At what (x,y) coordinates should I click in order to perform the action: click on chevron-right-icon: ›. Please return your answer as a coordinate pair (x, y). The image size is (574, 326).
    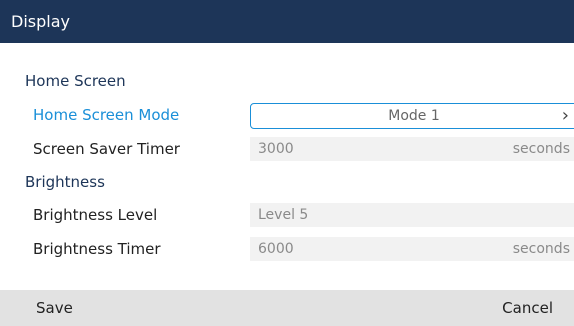
    Looking at the image, I should click on (565, 115).